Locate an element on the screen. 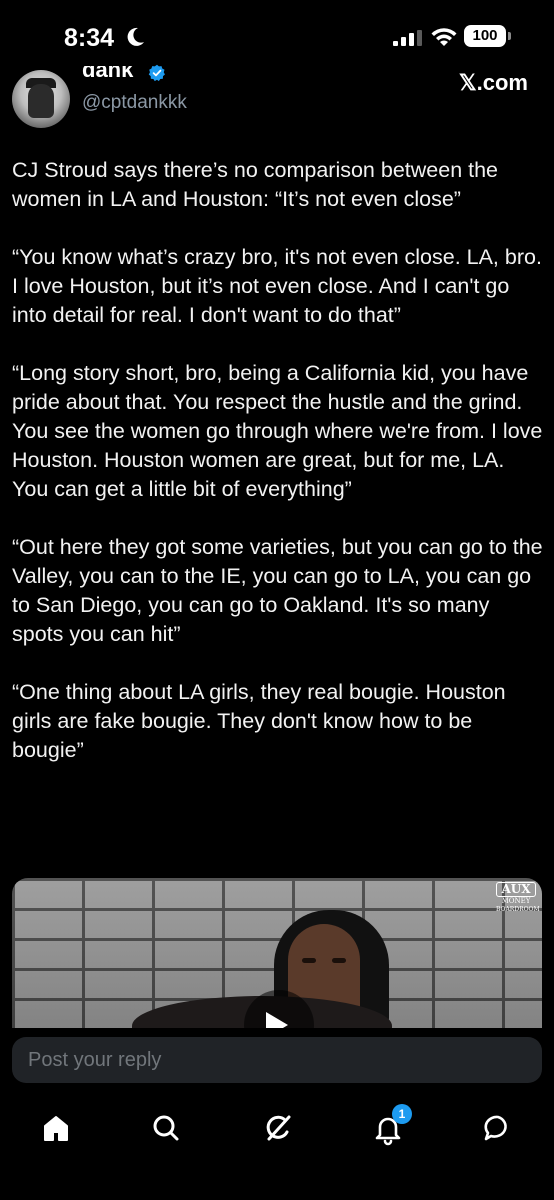 The image size is (554, 1200). bottom-tab-bar is located at coordinates (277, 1150).